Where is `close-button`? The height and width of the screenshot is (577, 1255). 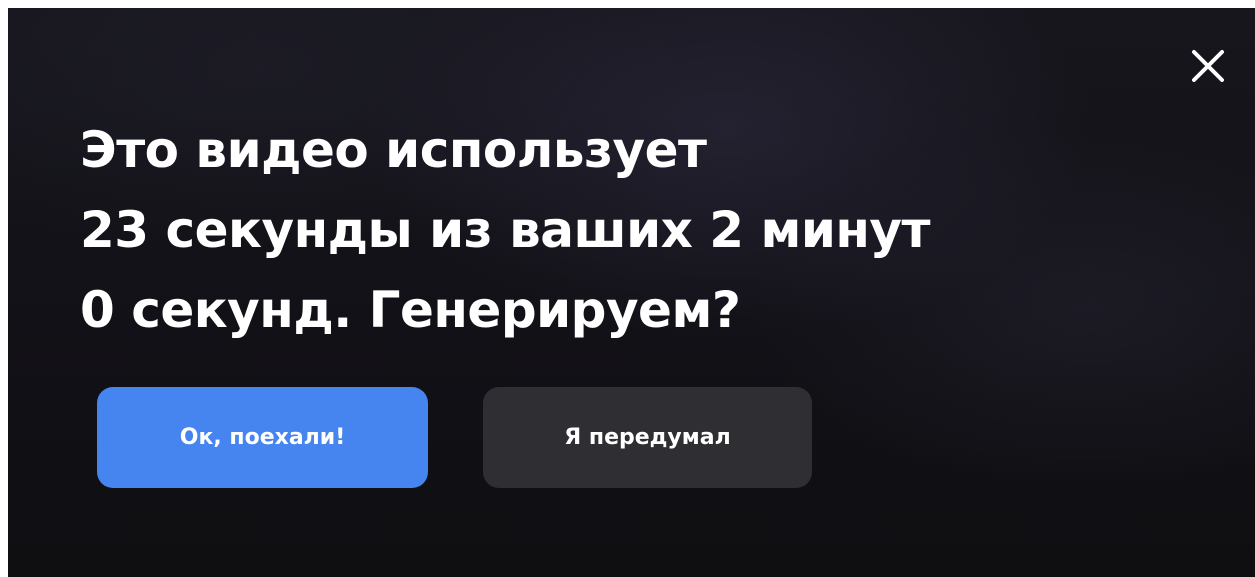 close-button is located at coordinates (1208, 66).